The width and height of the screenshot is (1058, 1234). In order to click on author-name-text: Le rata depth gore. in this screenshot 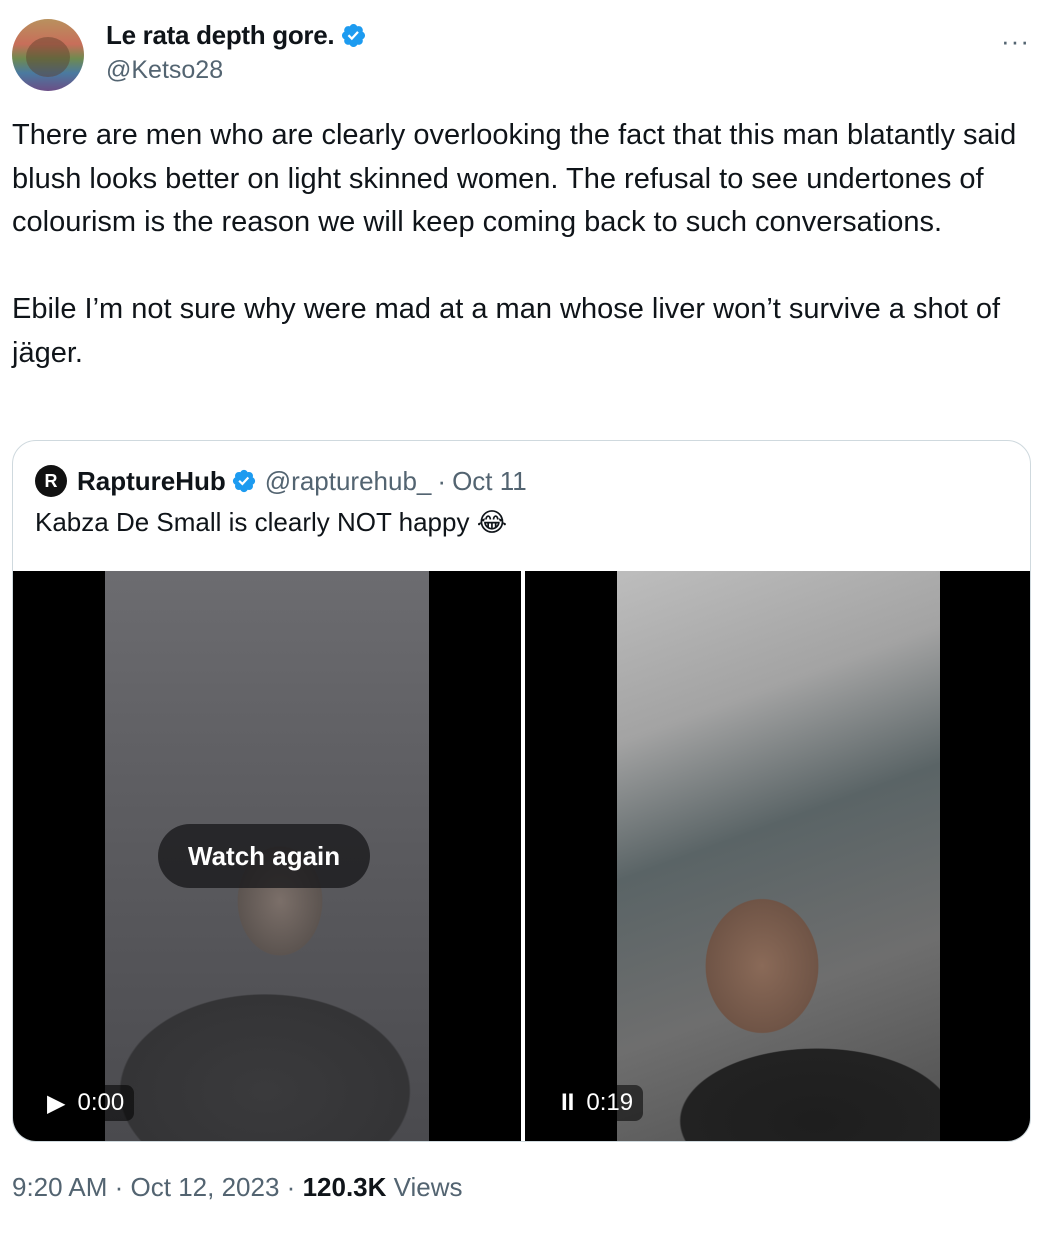, I will do `click(220, 35)`.